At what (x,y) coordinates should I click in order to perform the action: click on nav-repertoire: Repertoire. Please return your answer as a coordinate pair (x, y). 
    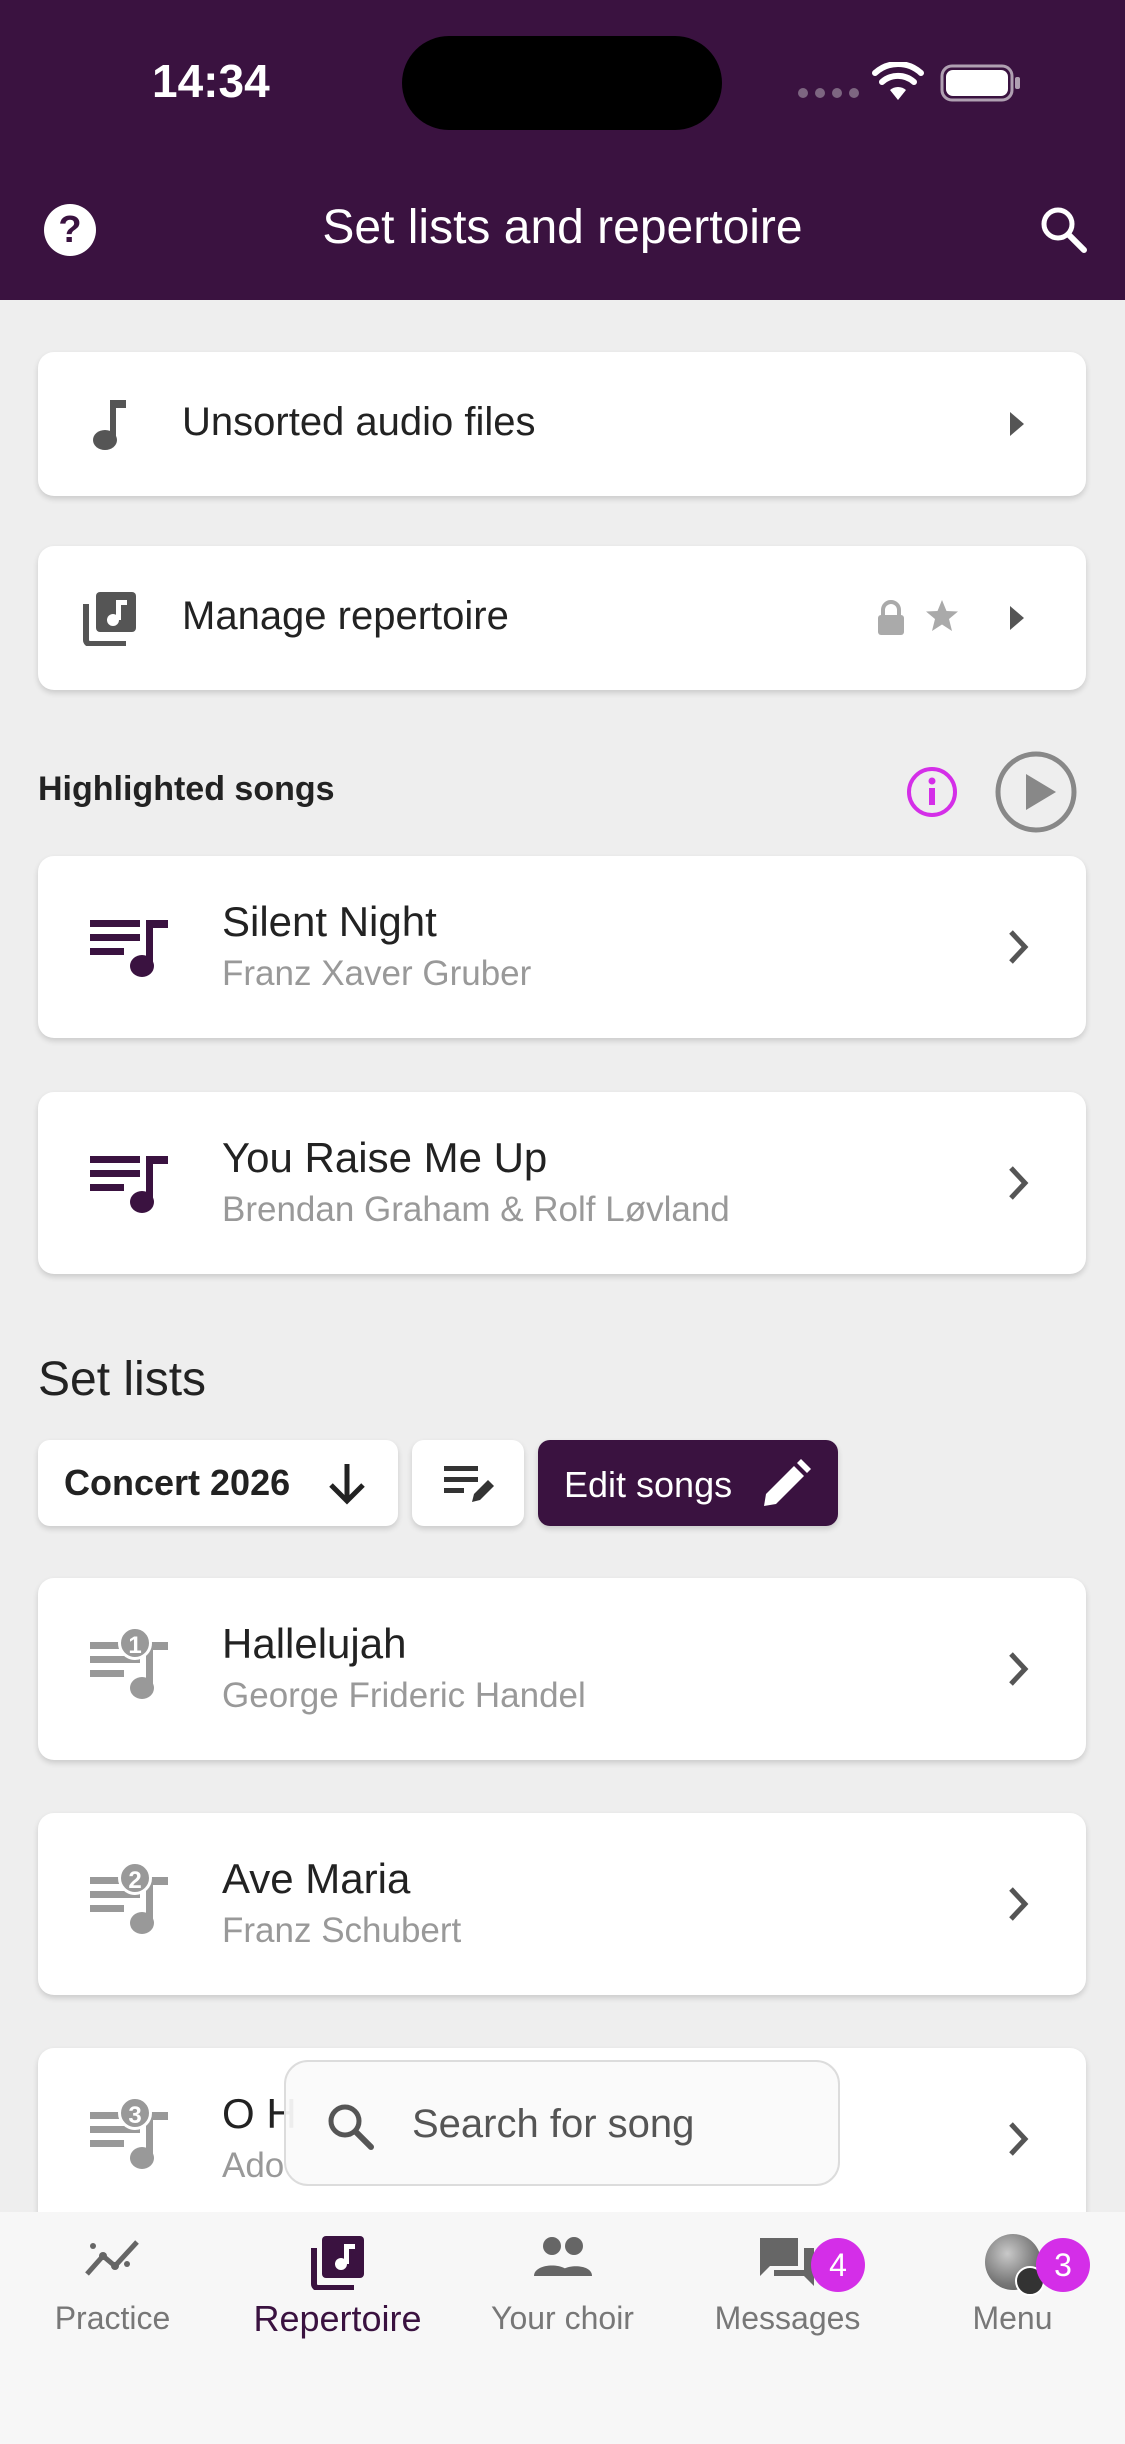
    Looking at the image, I should click on (337, 2282).